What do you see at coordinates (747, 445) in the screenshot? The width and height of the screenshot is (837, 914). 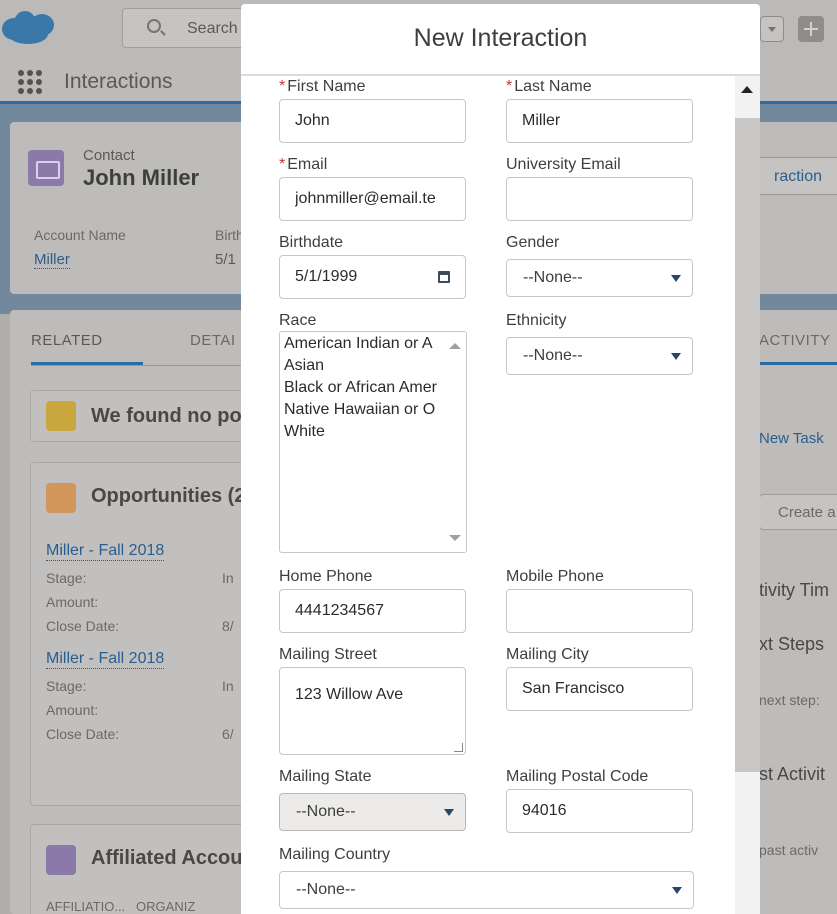 I see `scrollbar-thumb` at bounding box center [747, 445].